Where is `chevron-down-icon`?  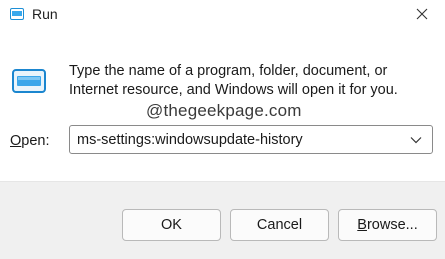 chevron-down-icon is located at coordinates (416, 140).